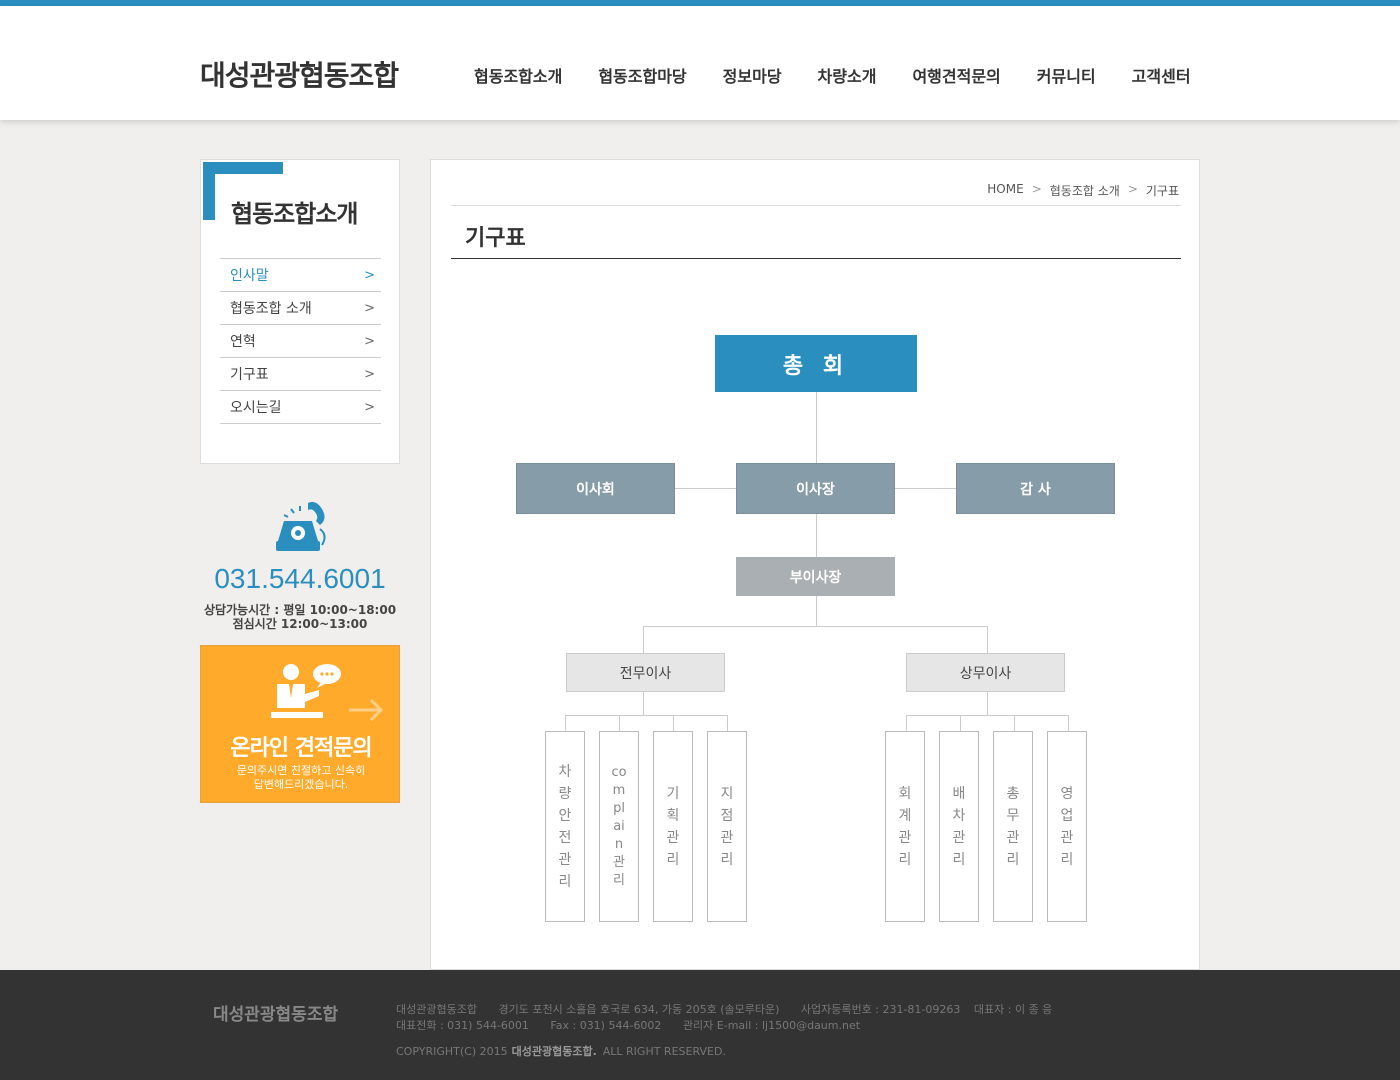  What do you see at coordinates (815, 576) in the screenshot?
I see `org-vice-chairman: 부이사장` at bounding box center [815, 576].